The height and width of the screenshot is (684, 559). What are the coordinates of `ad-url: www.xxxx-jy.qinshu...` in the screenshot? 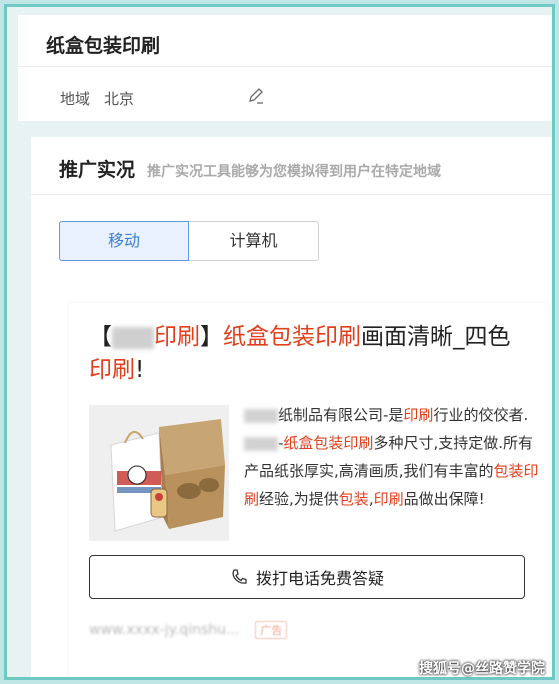 It's located at (164, 630).